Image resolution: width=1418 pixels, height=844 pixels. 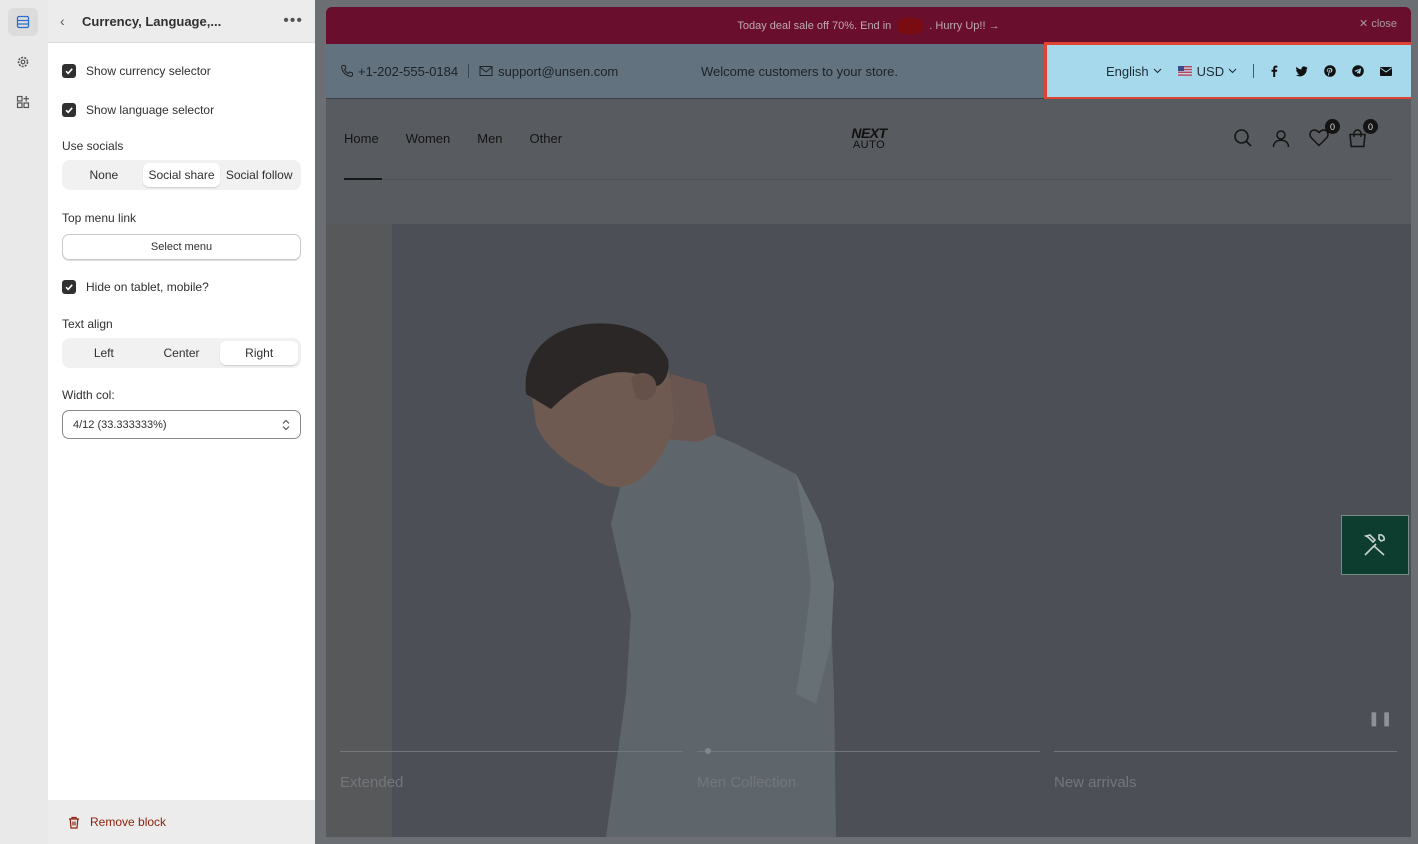 I want to click on remove-block-button: Remove block, so click(x=181, y=822).